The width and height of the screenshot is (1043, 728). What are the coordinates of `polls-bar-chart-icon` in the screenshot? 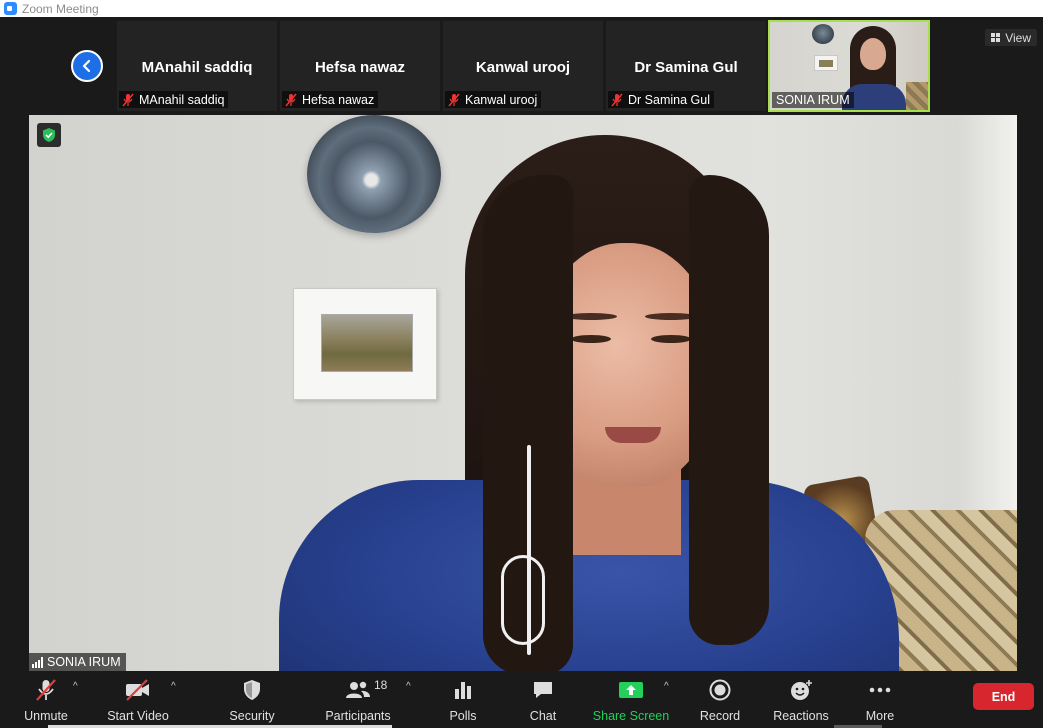 It's located at (463, 690).